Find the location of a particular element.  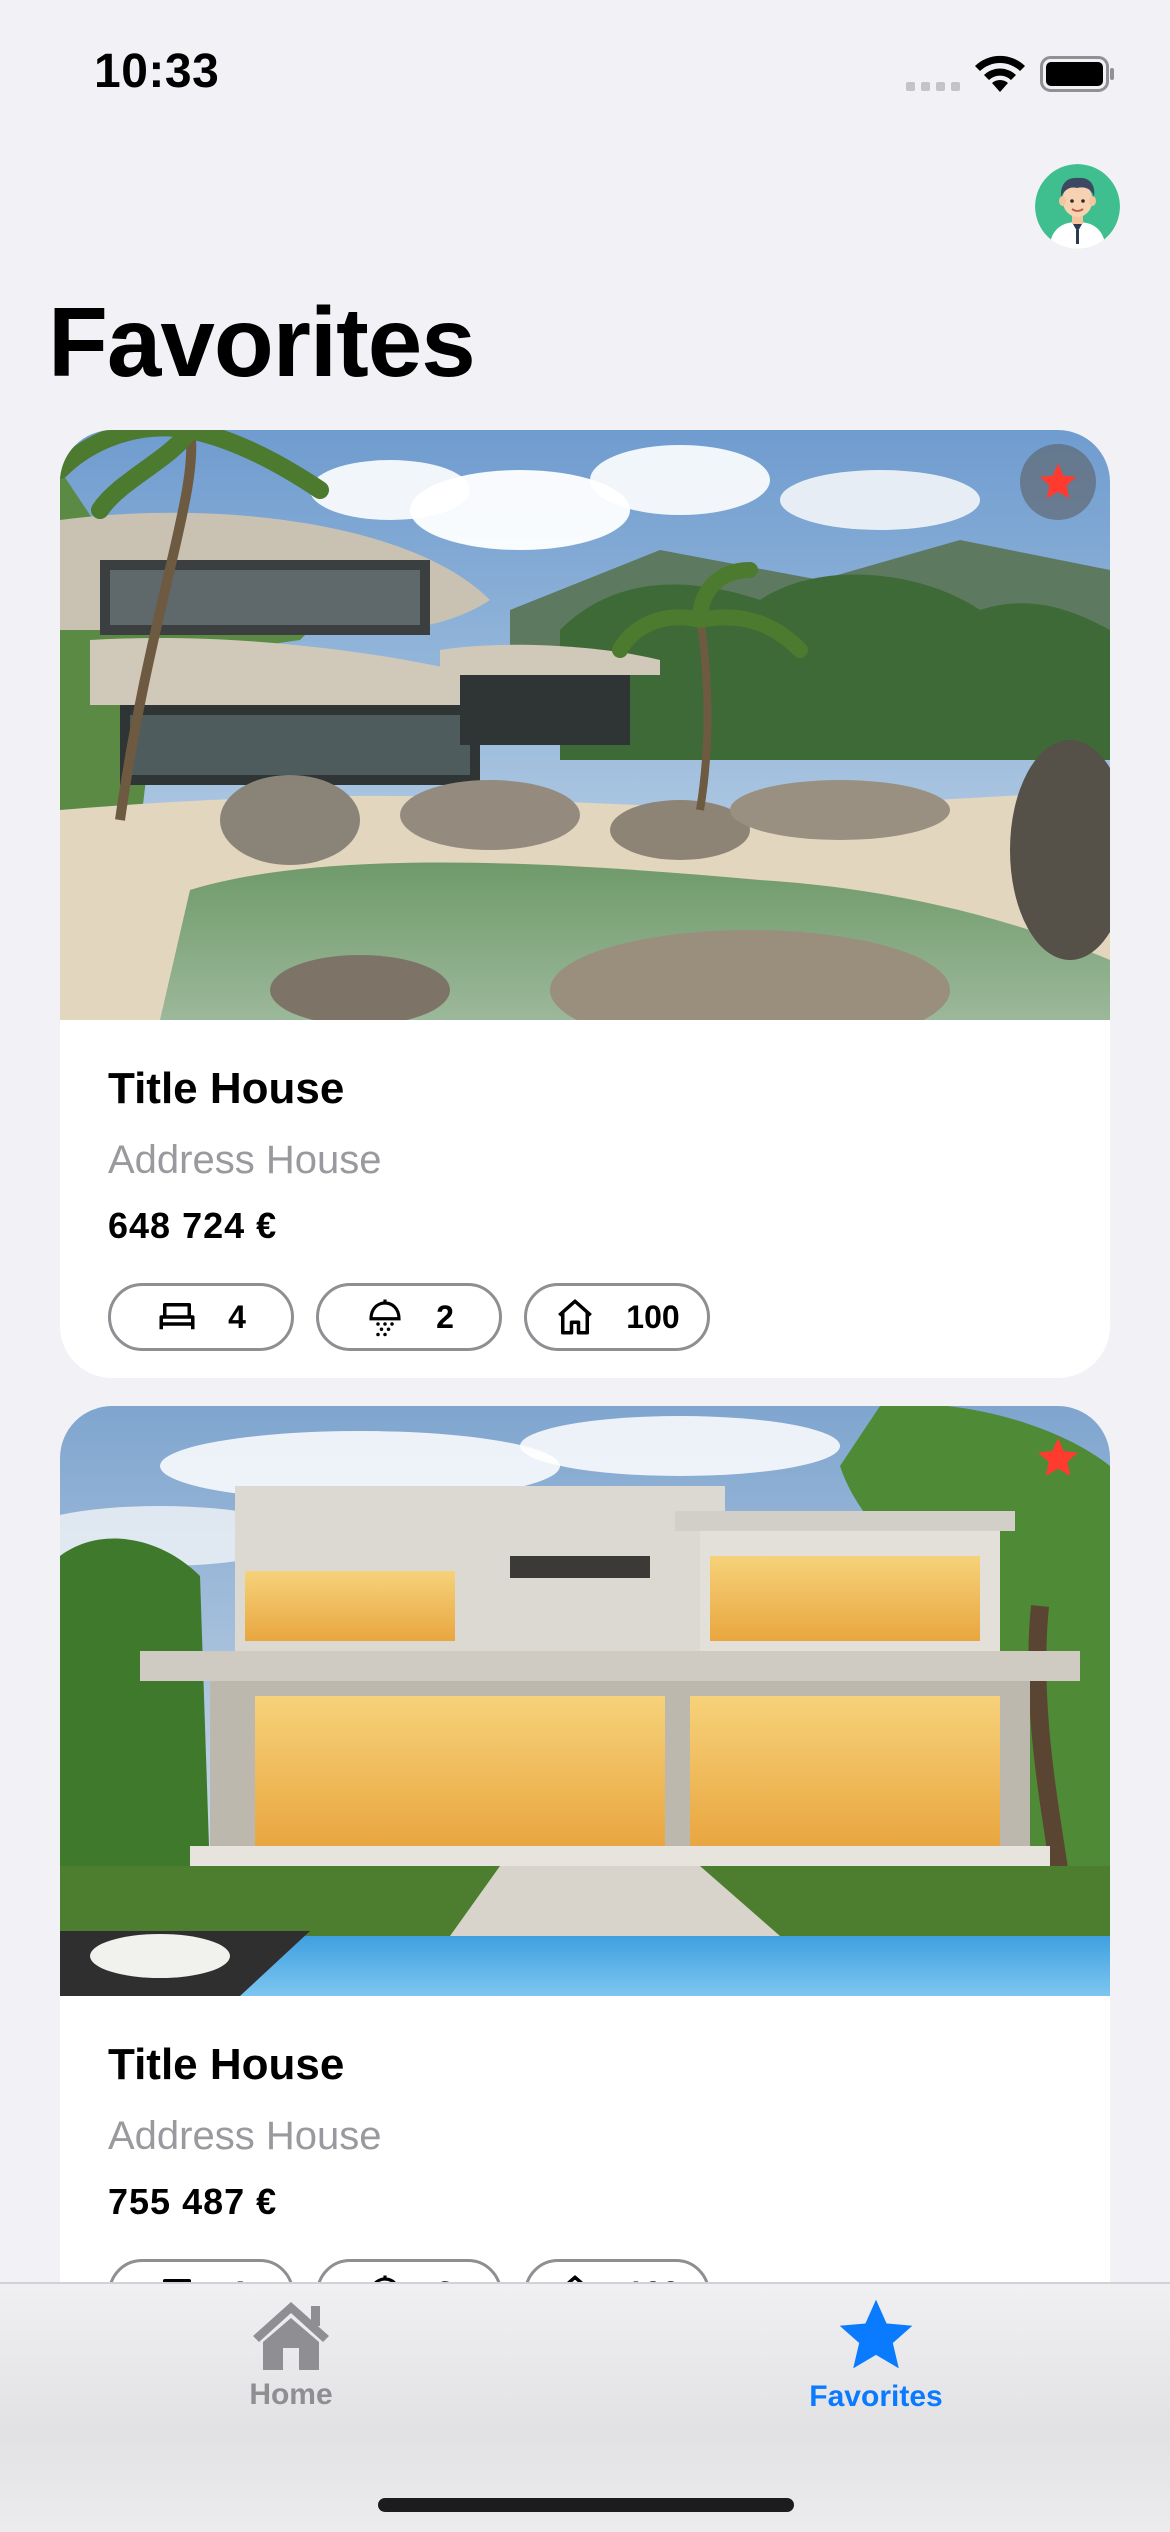

home-indicator is located at coordinates (586, 2505).